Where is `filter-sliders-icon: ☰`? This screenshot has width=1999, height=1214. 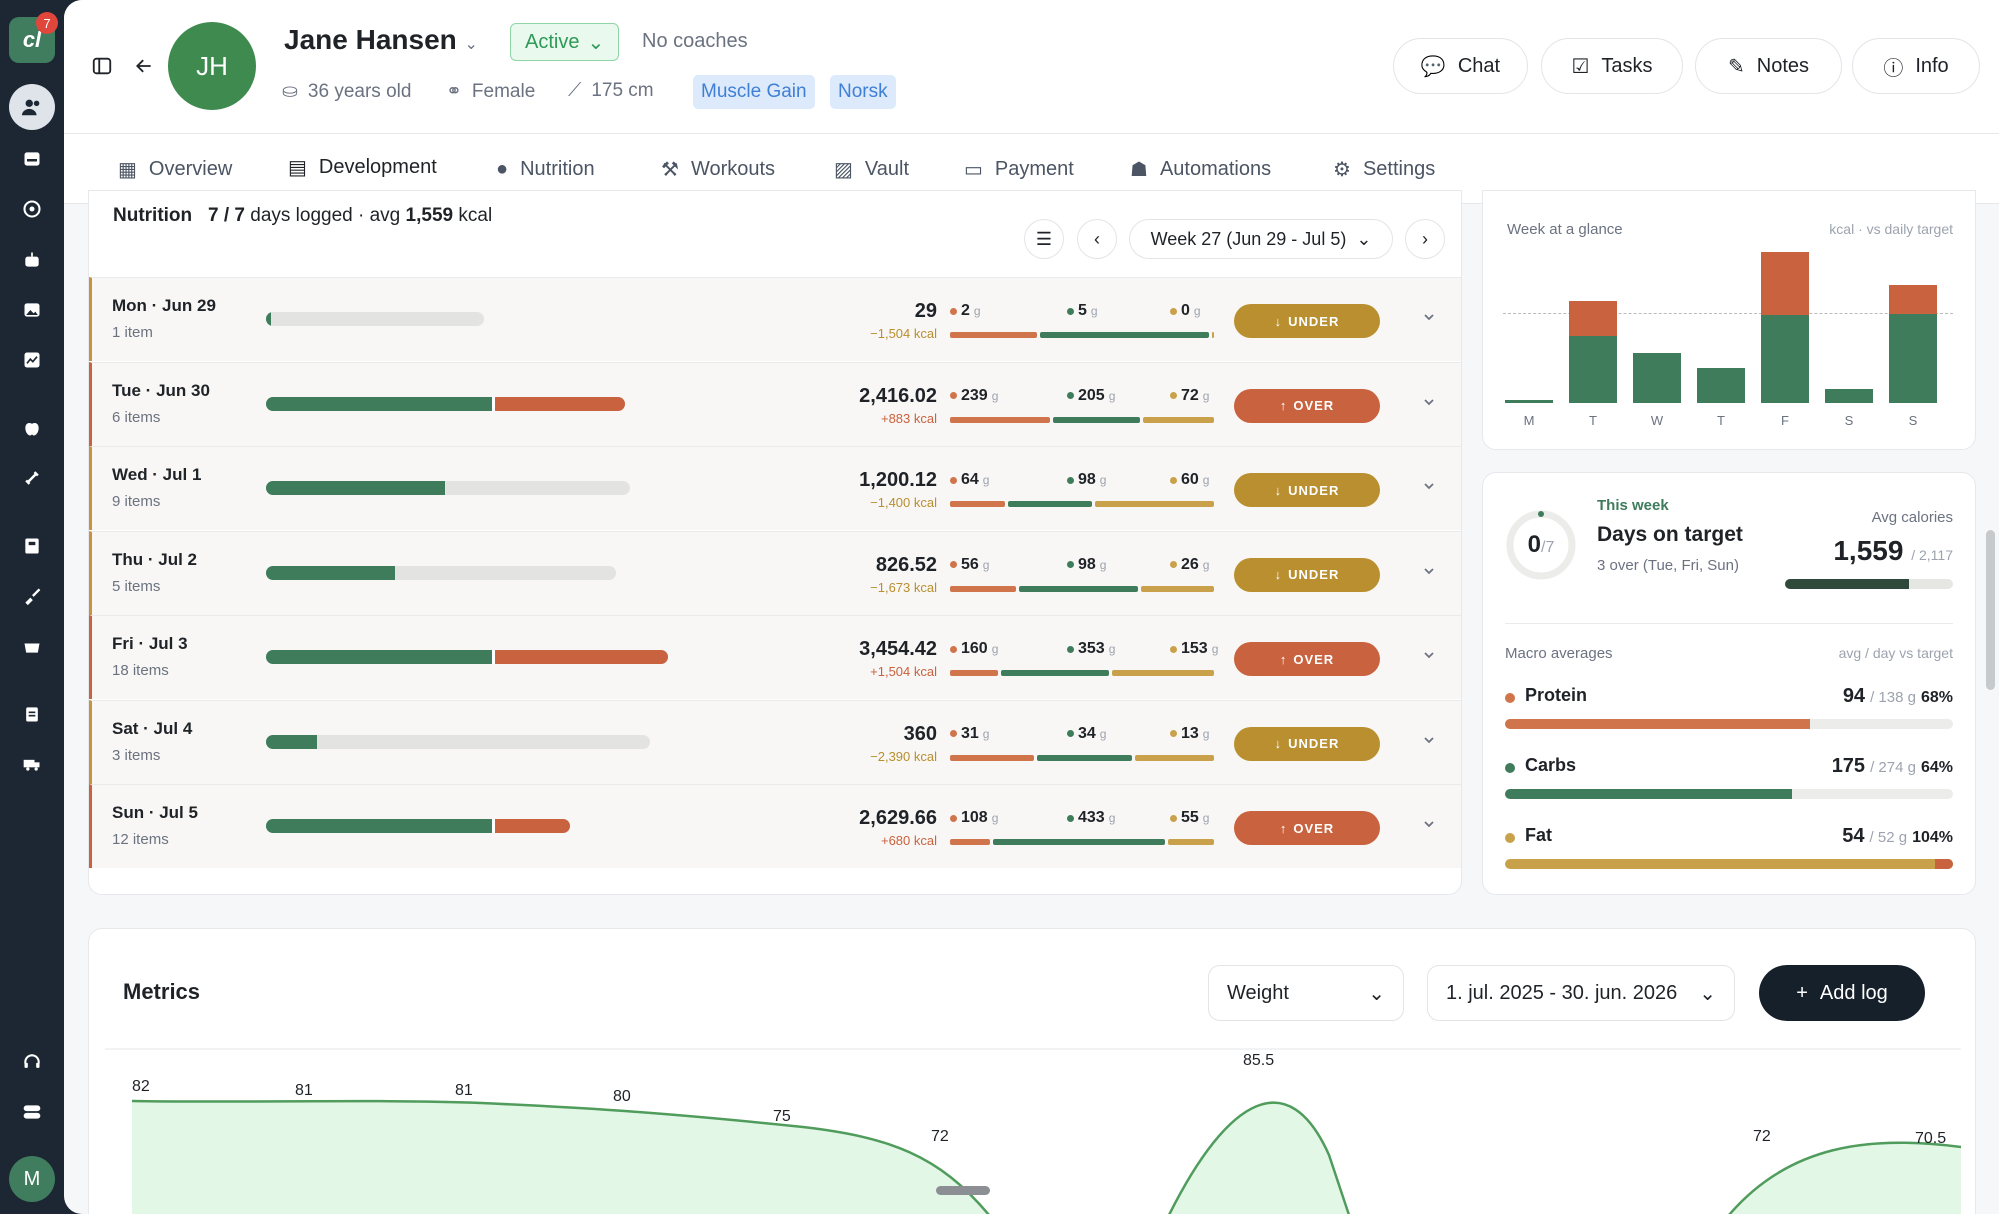 filter-sliders-icon: ☰ is located at coordinates (1044, 239).